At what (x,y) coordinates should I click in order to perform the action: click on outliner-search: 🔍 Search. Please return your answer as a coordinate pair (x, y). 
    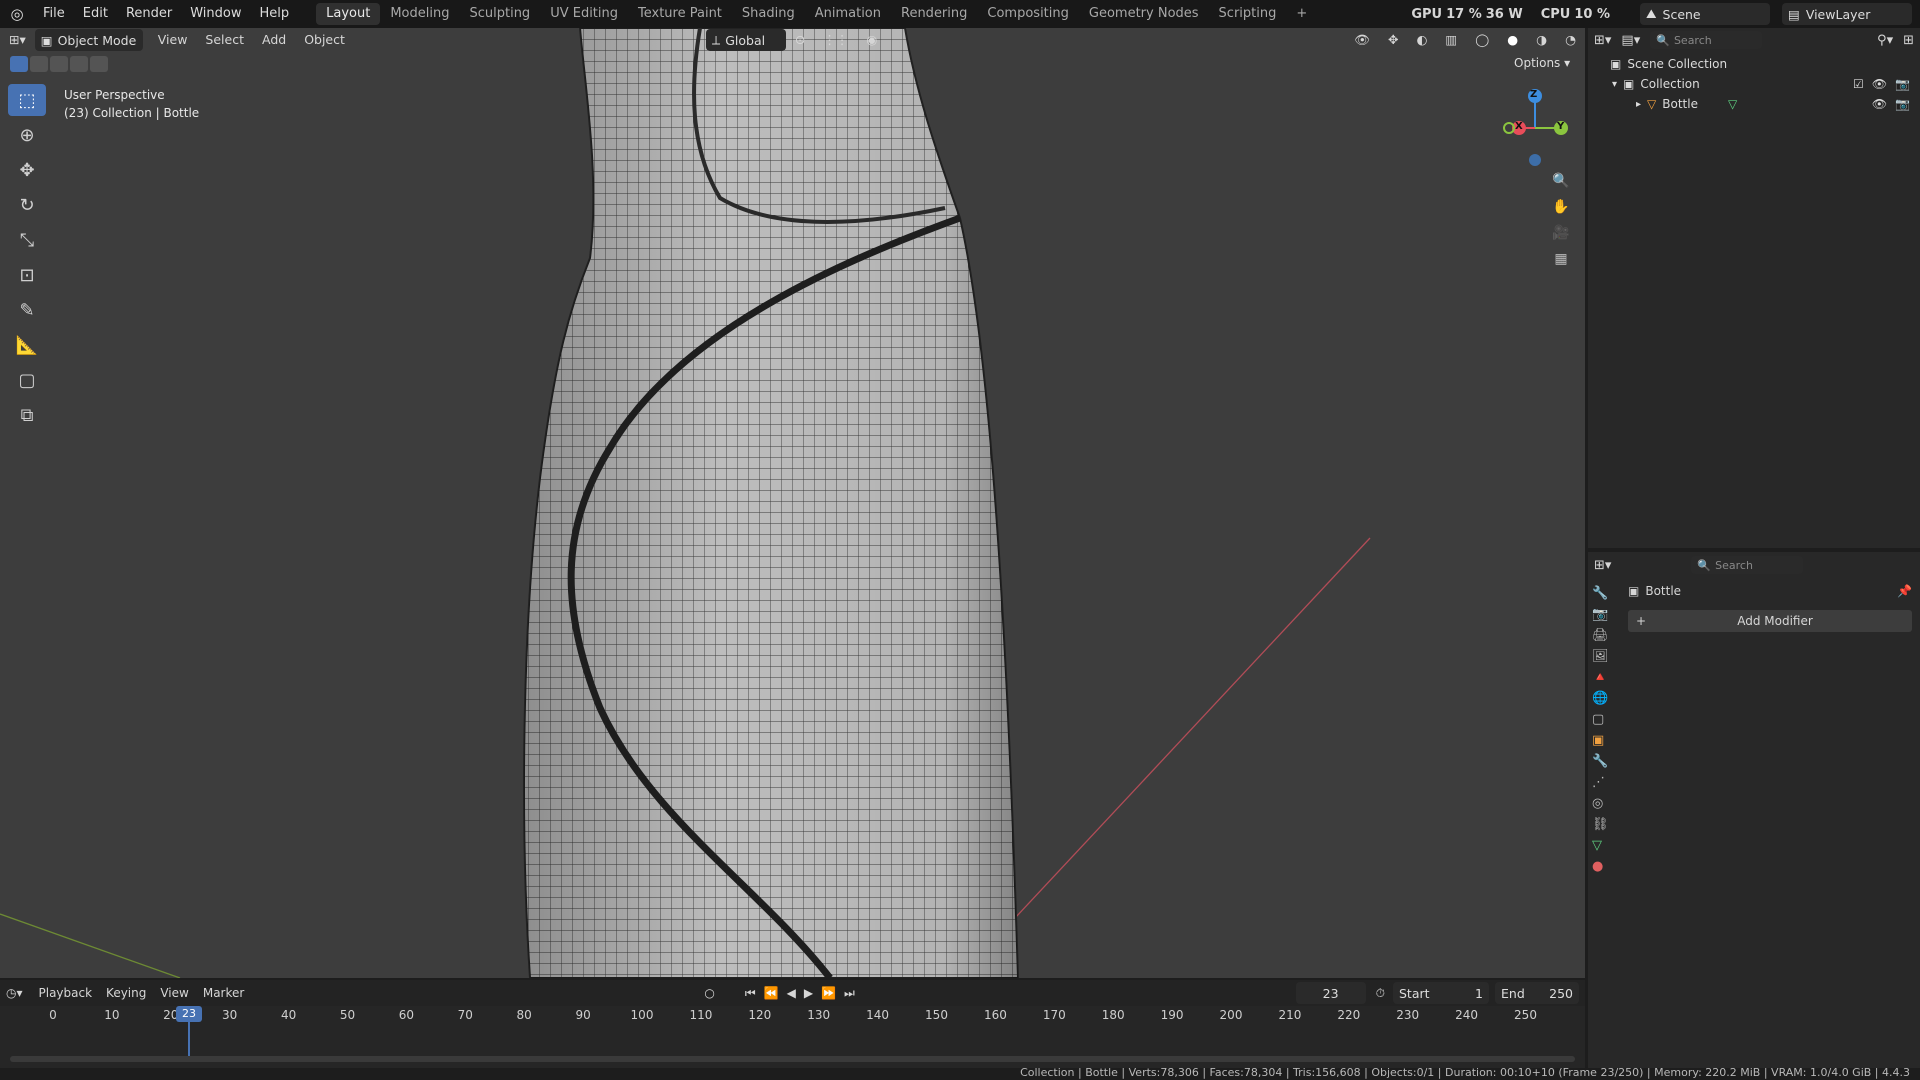
    Looking at the image, I should click on (1706, 40).